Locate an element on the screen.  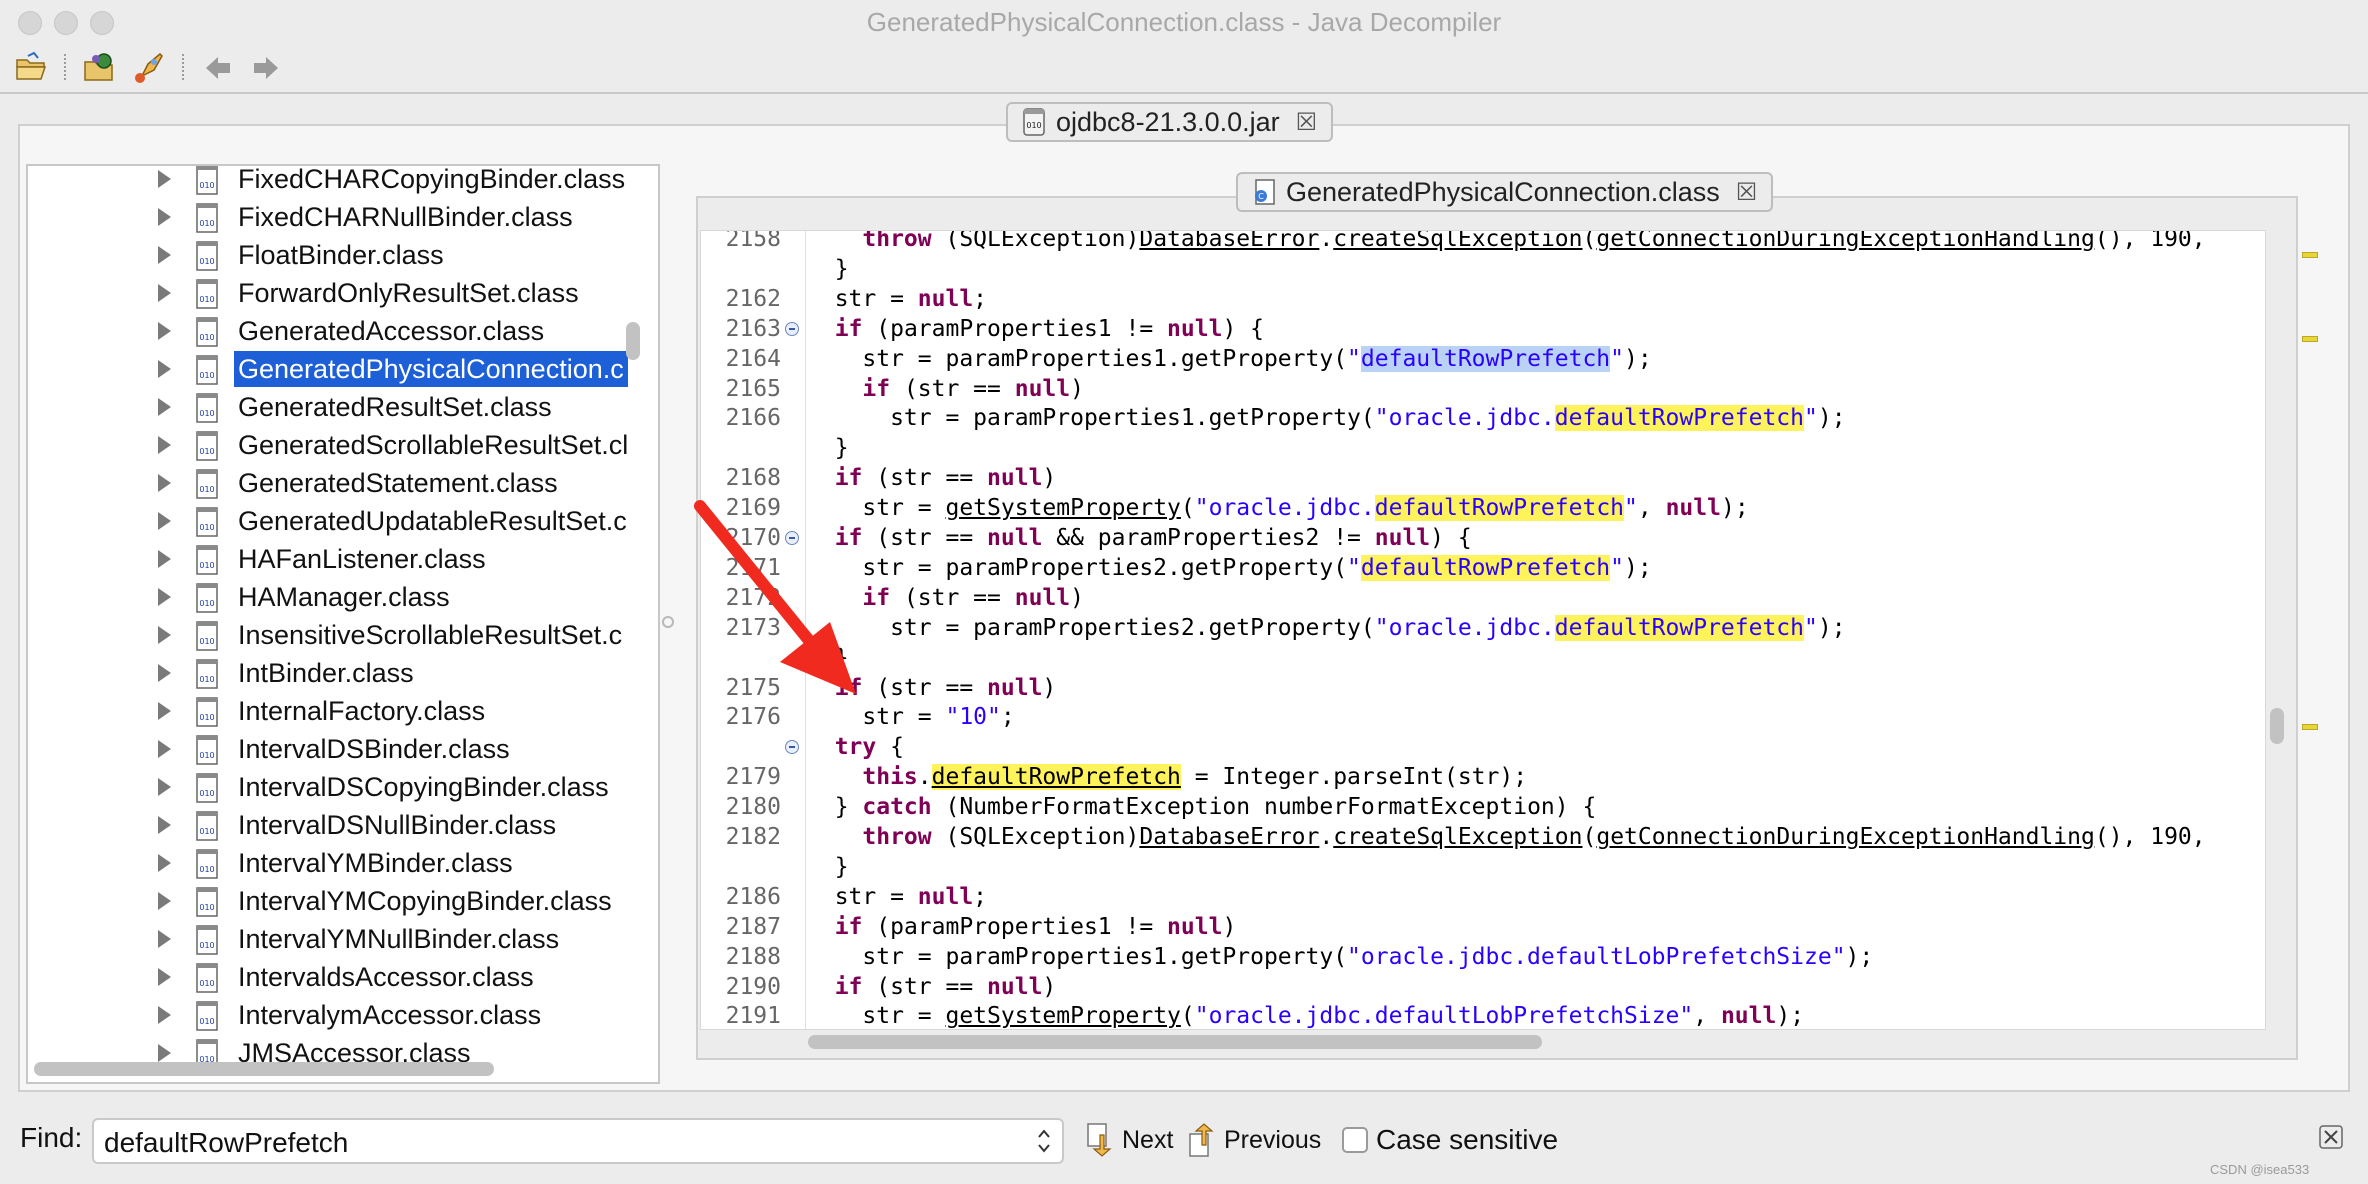
tree-item: 010 IntervaldsAccessor.class is located at coordinates (328, 977).